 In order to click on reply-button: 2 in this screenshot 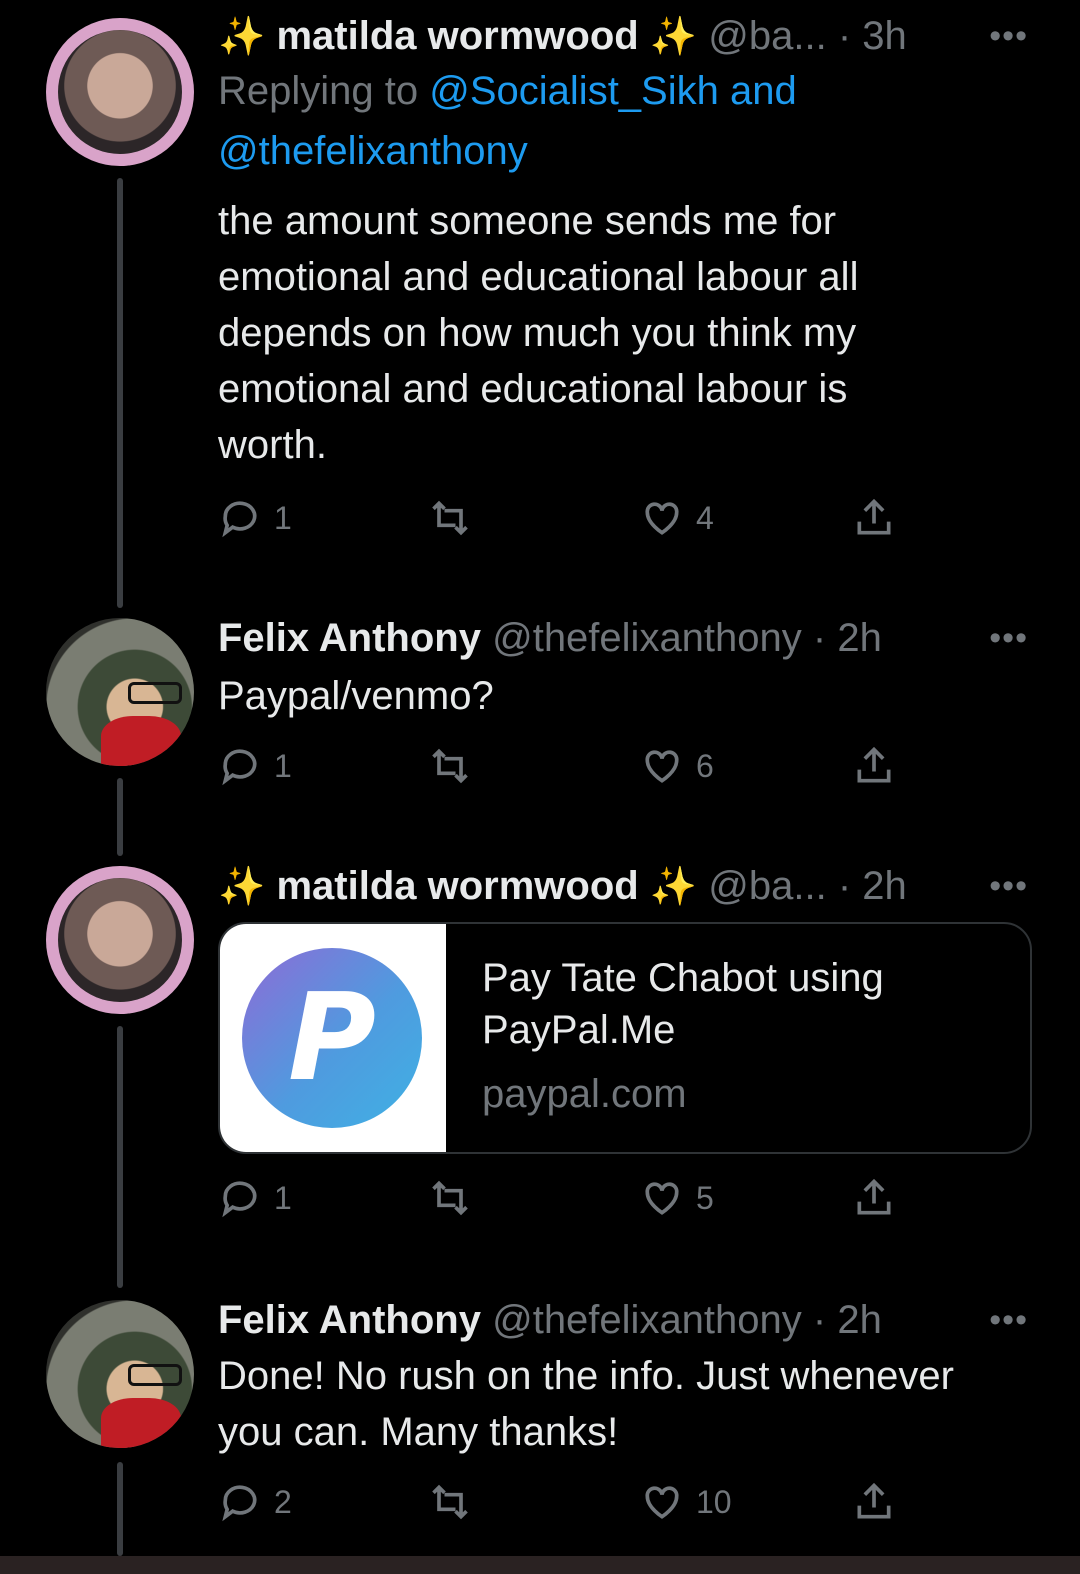, I will do `click(255, 1502)`.